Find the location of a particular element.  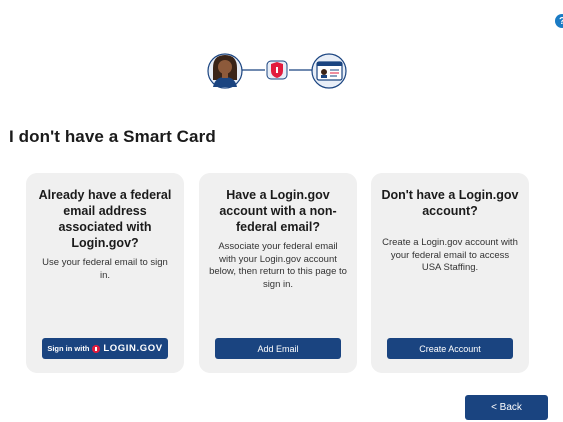

button-prefix: Sign in with is located at coordinates (68, 348).